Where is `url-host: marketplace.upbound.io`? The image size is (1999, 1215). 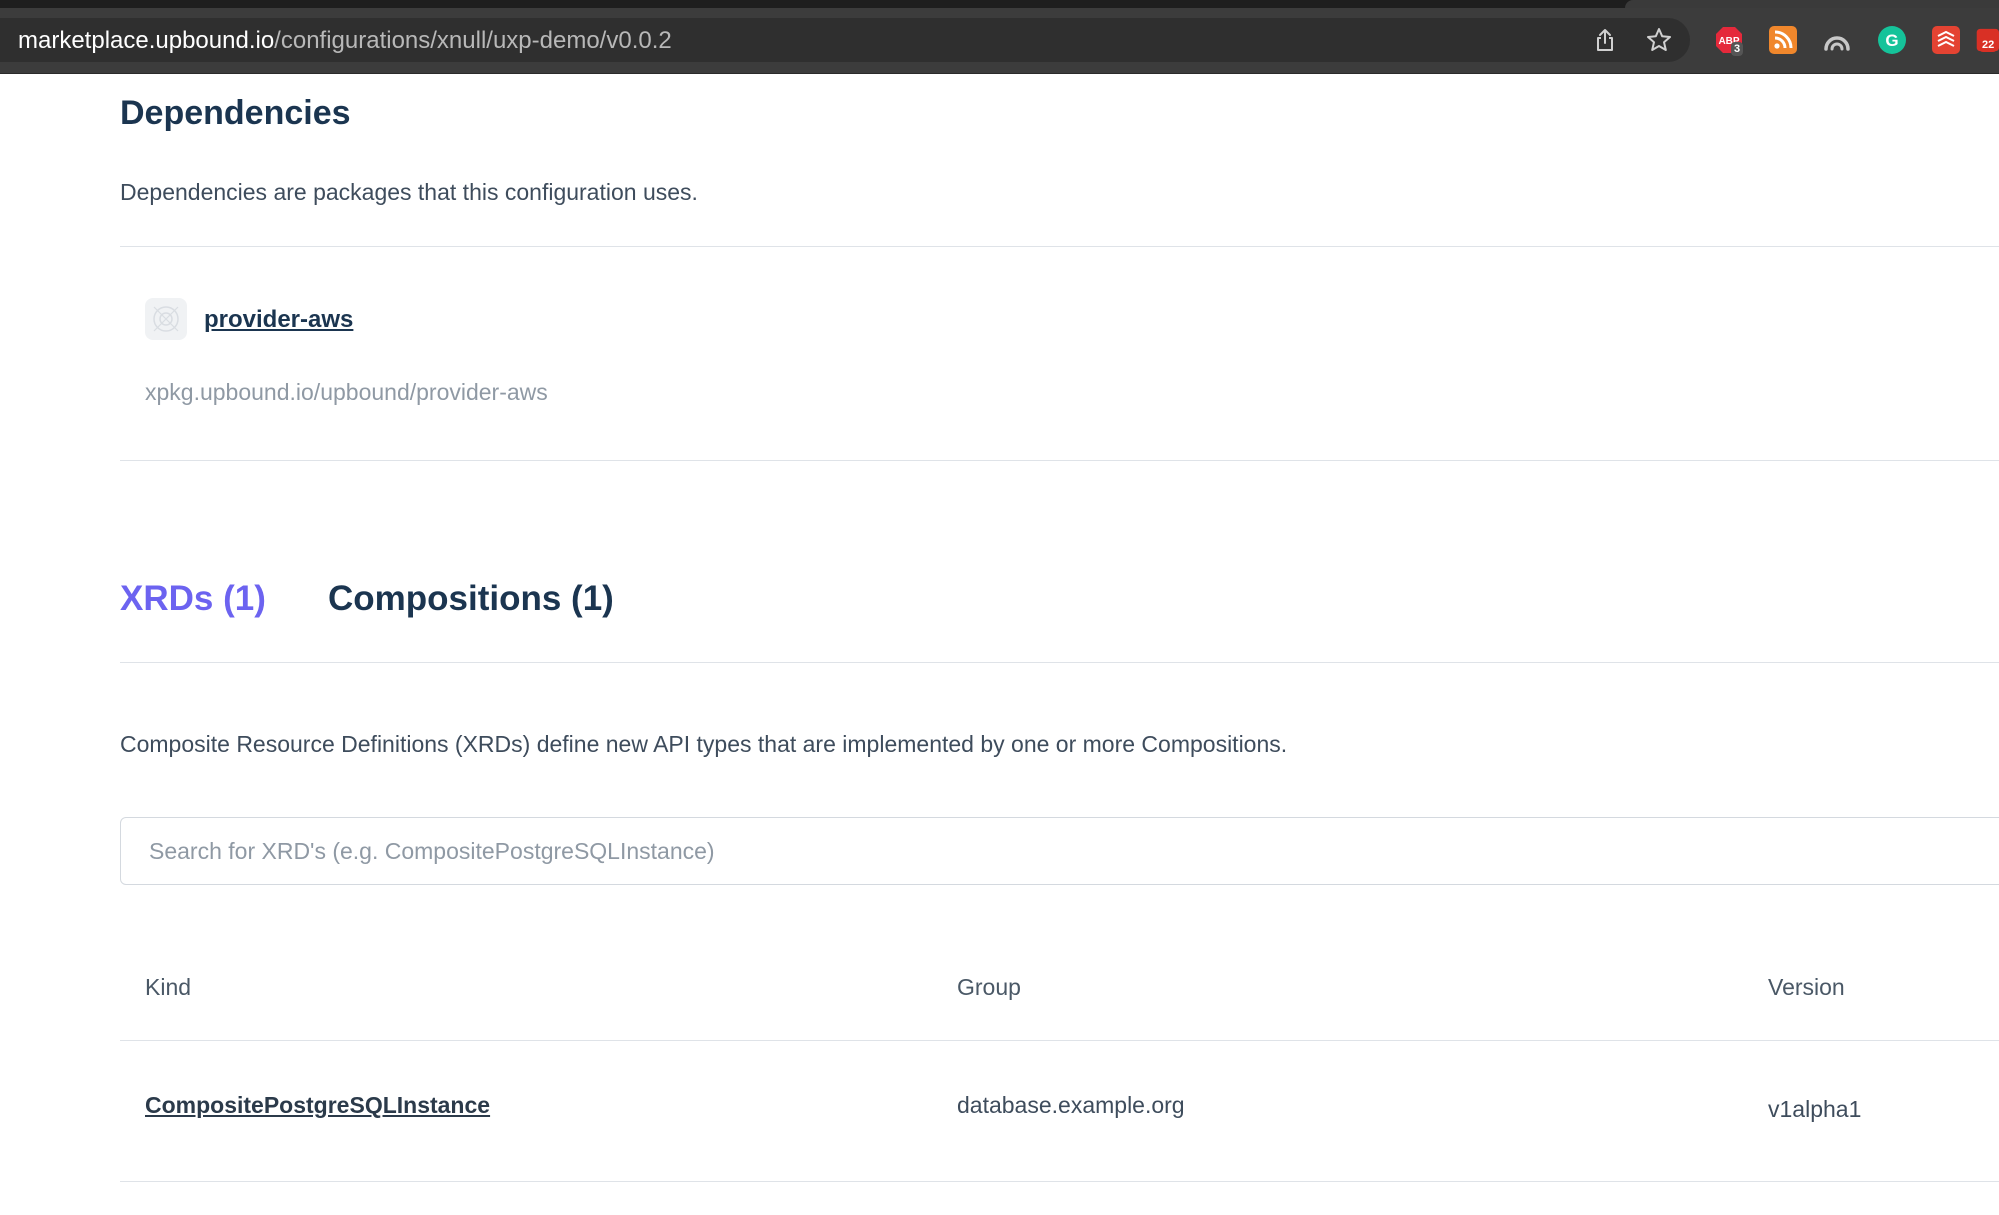
url-host: marketplace.upbound.io is located at coordinates (146, 40).